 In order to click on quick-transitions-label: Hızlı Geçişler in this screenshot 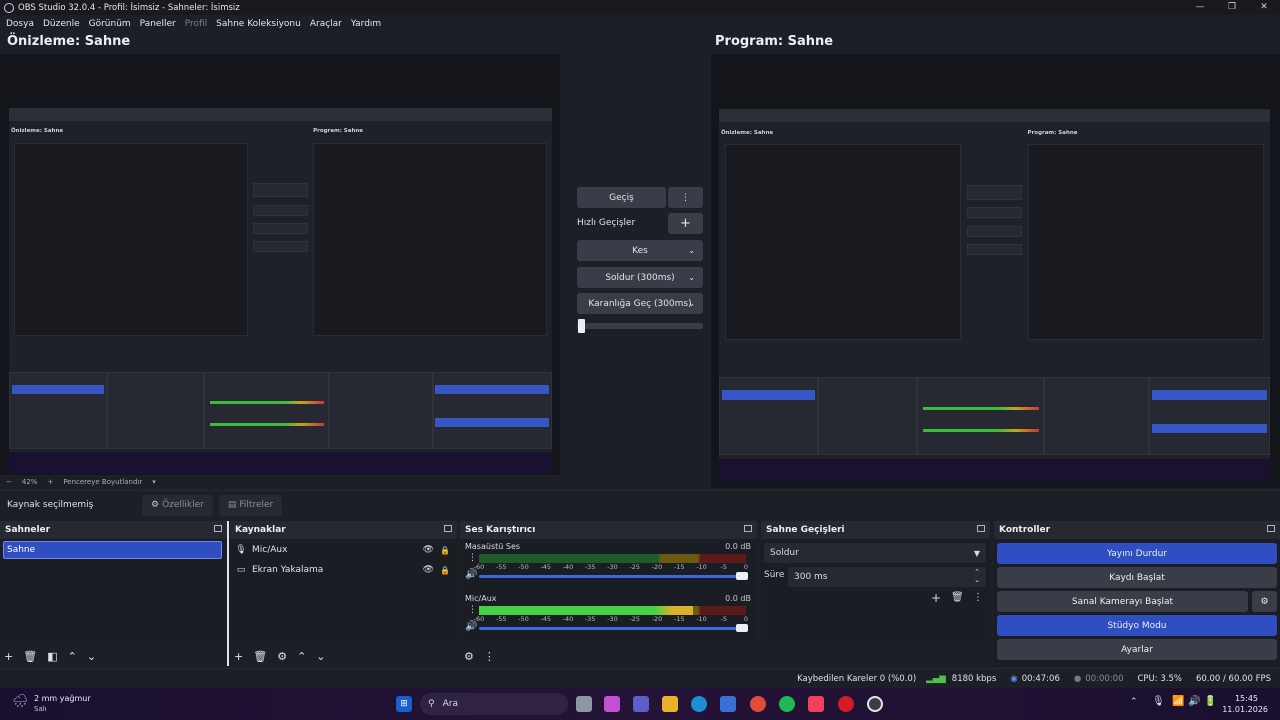, I will do `click(606, 223)`.